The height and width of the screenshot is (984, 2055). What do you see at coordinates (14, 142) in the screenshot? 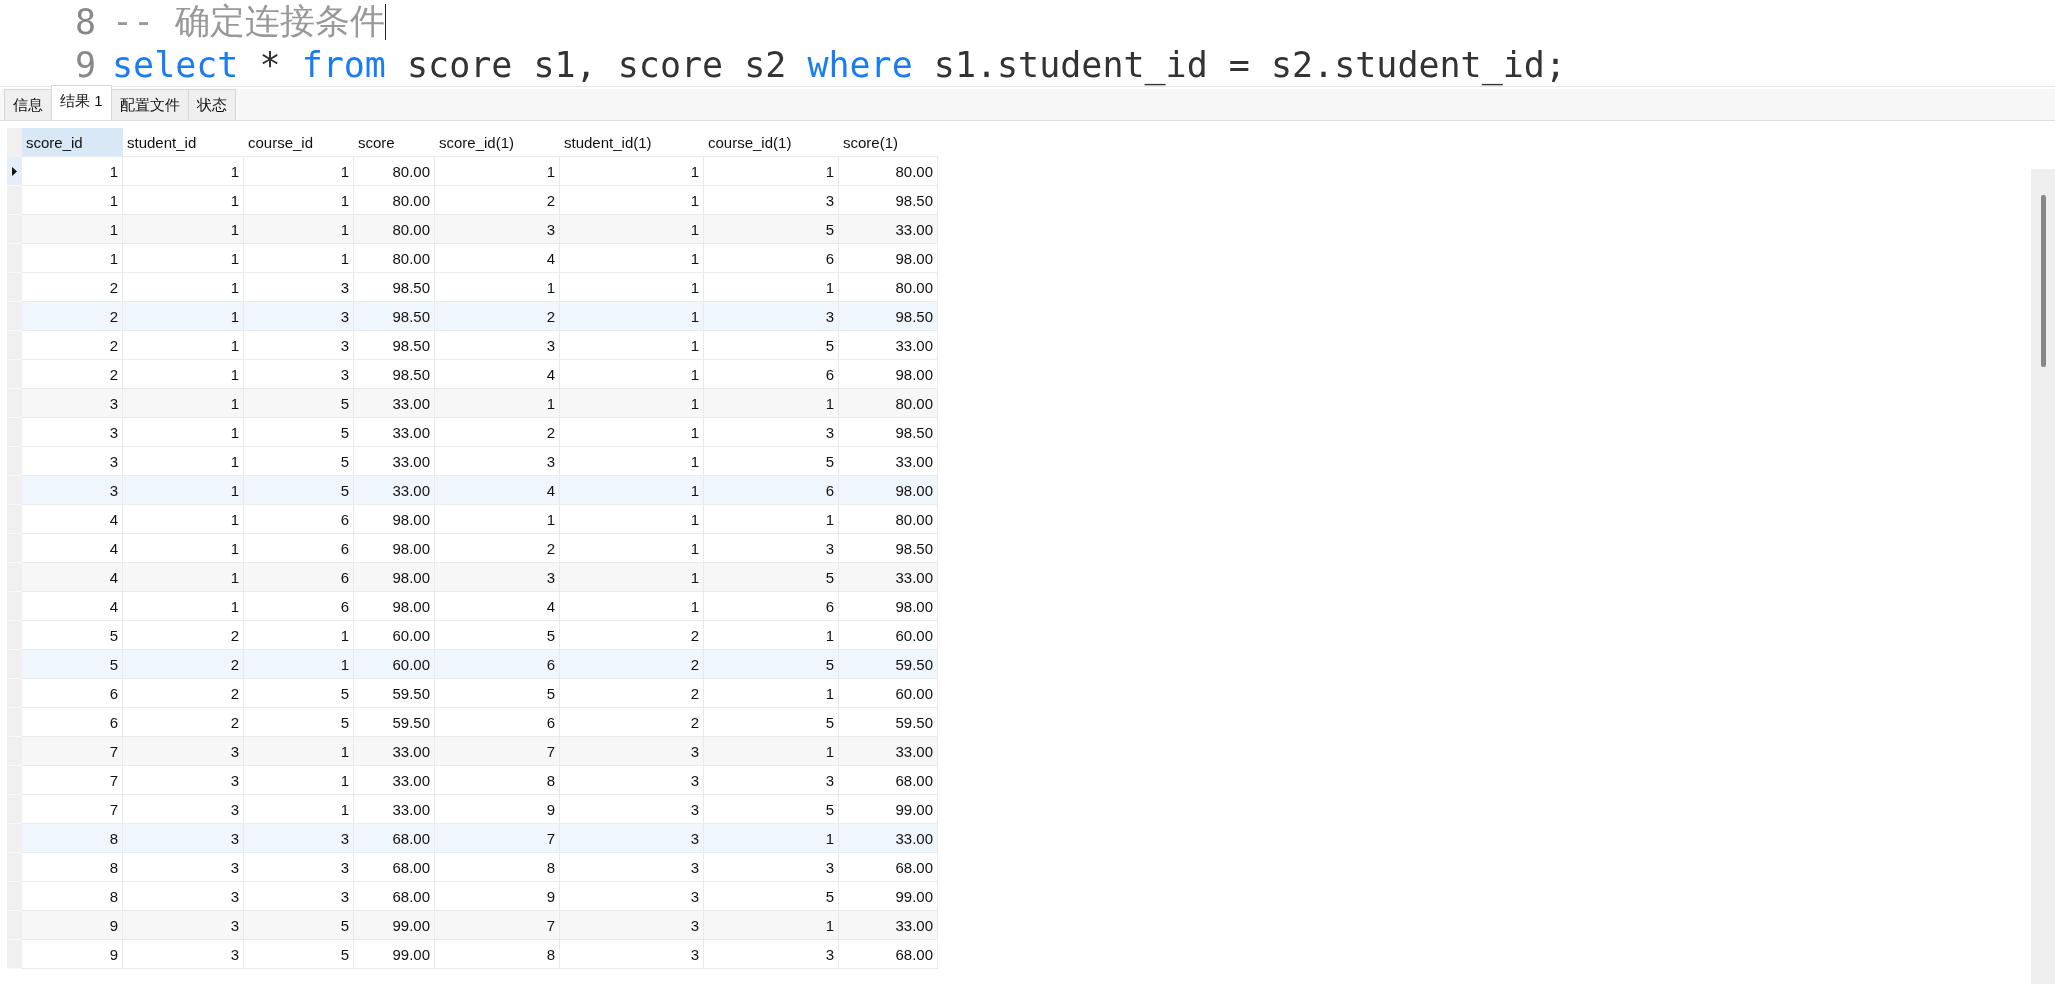
I see `grid-corner` at bounding box center [14, 142].